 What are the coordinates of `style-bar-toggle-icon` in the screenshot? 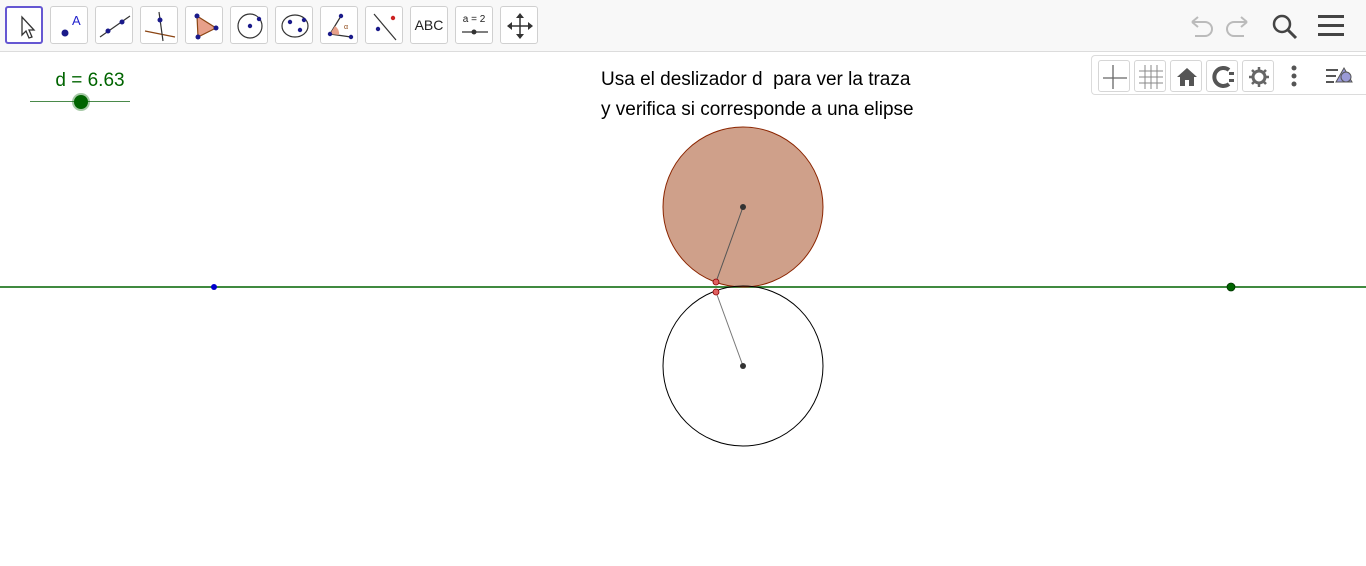 It's located at (1339, 74).